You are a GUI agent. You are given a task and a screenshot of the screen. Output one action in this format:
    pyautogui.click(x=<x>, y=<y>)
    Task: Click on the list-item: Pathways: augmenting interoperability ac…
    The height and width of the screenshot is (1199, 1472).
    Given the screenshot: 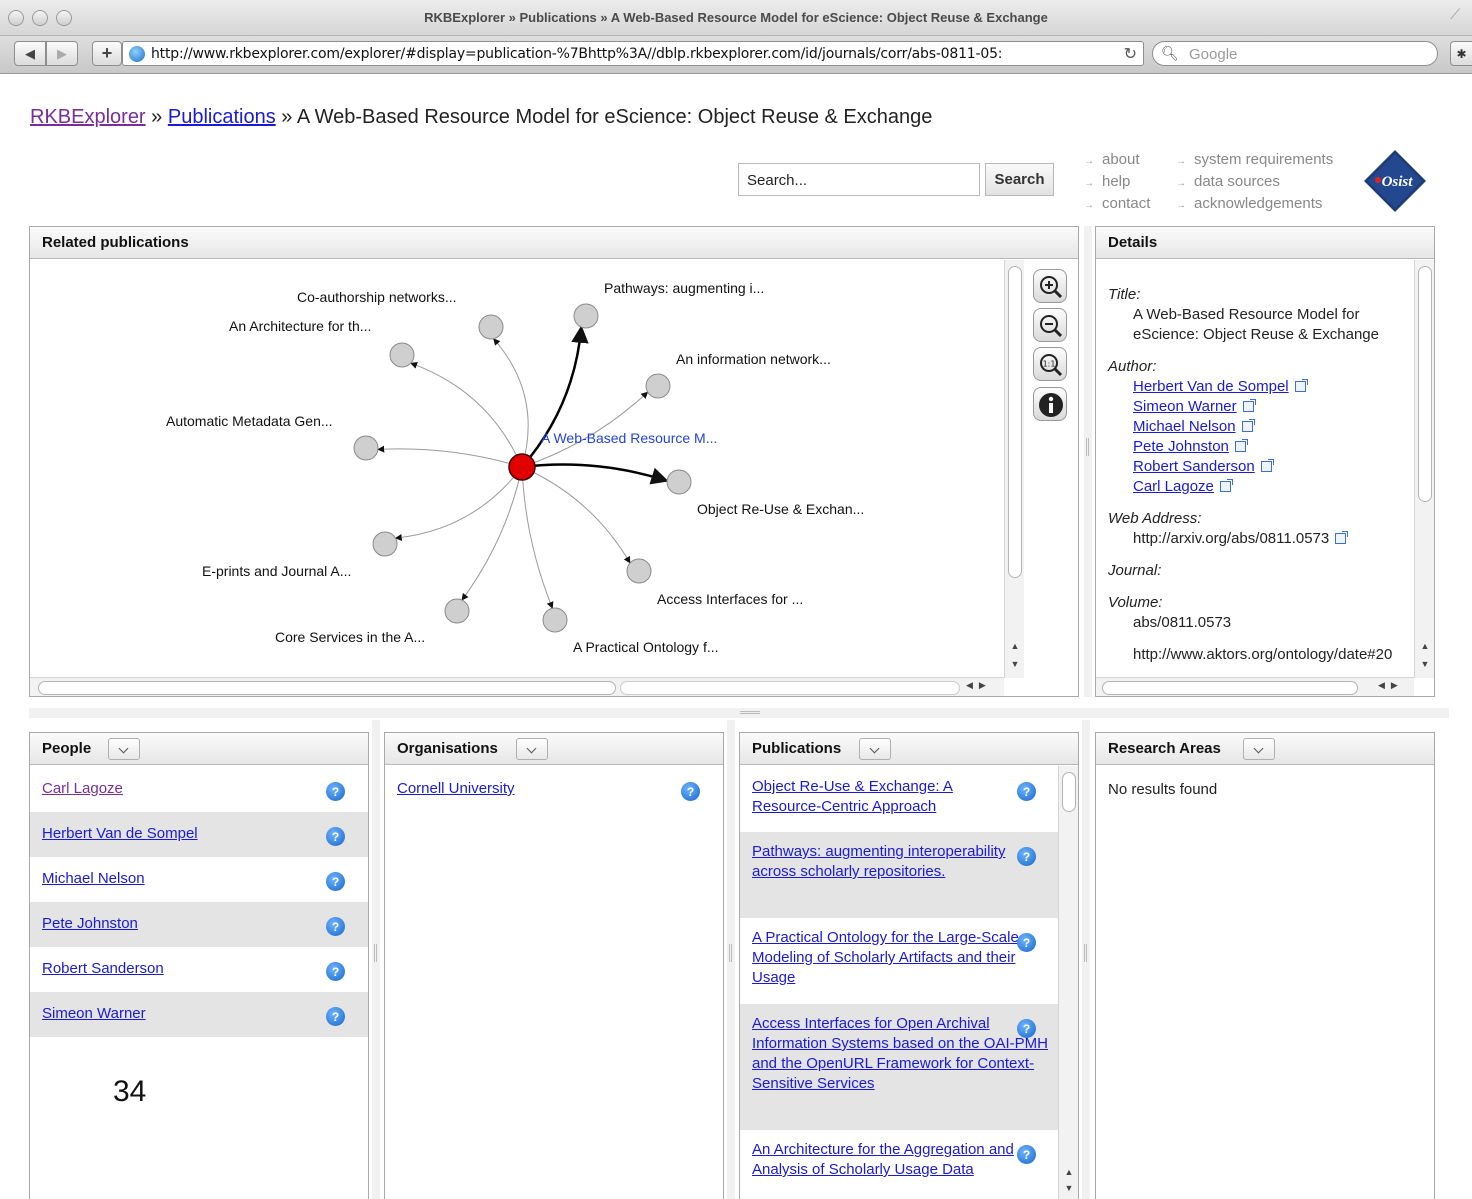 What is the action you would take?
    pyautogui.click(x=899, y=875)
    